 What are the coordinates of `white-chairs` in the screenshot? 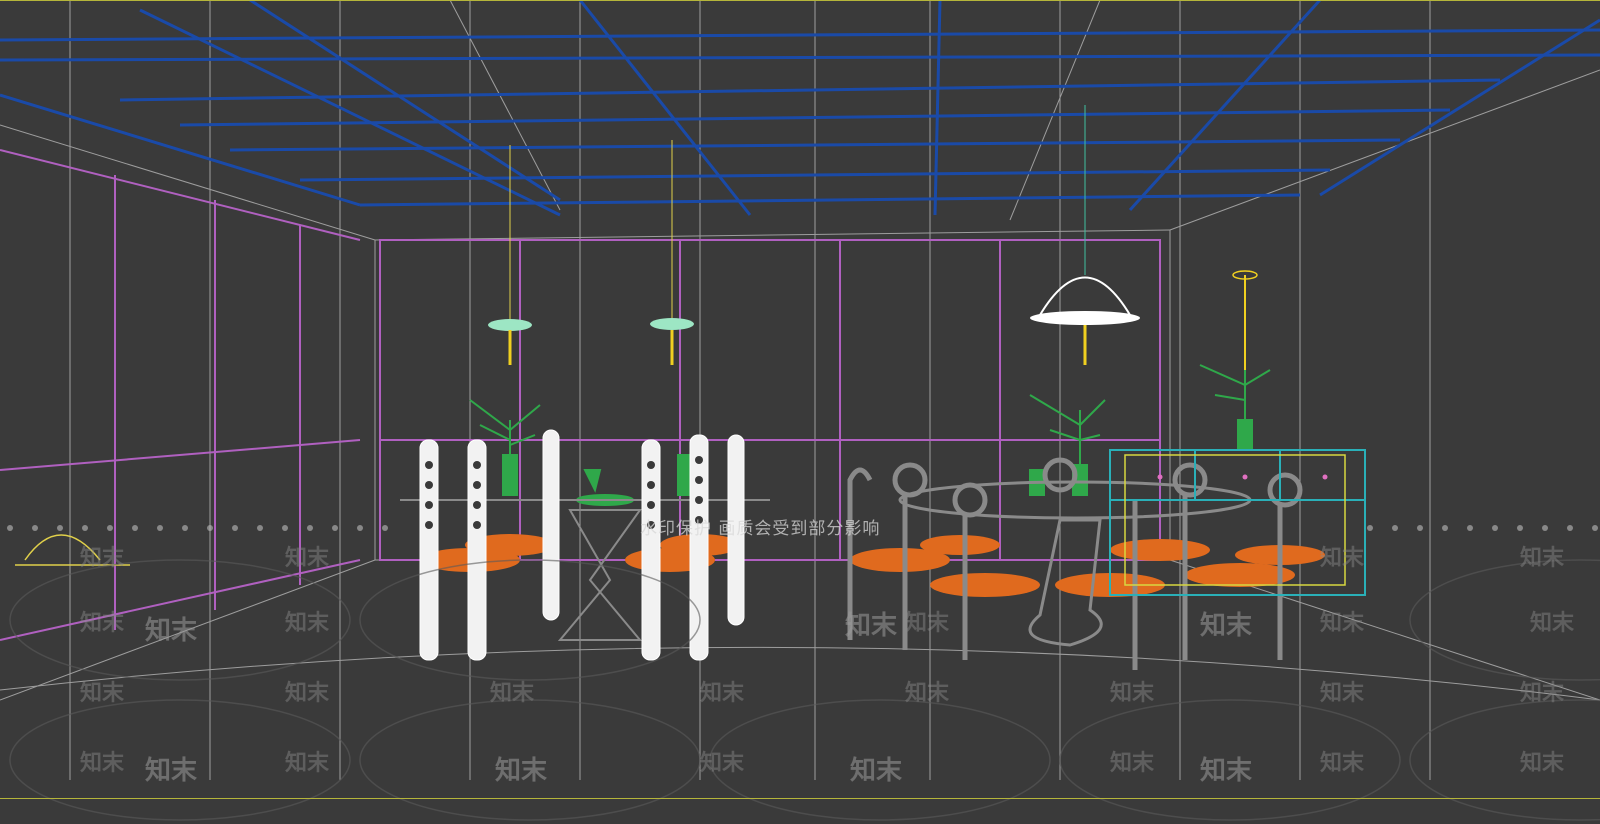 It's located at (582, 545).